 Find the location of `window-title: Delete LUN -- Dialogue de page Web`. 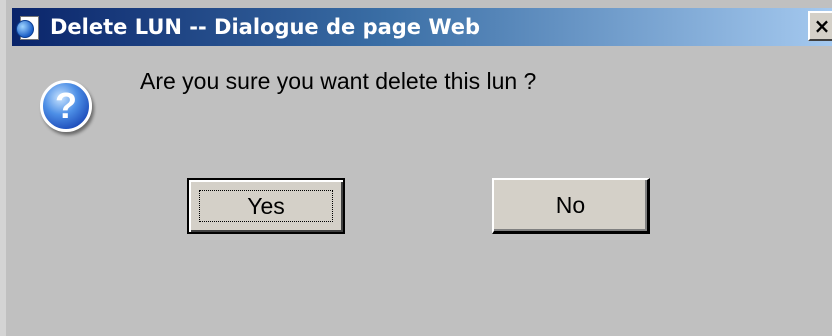

window-title: Delete LUN -- Dialogue de page Web is located at coordinates (265, 27).